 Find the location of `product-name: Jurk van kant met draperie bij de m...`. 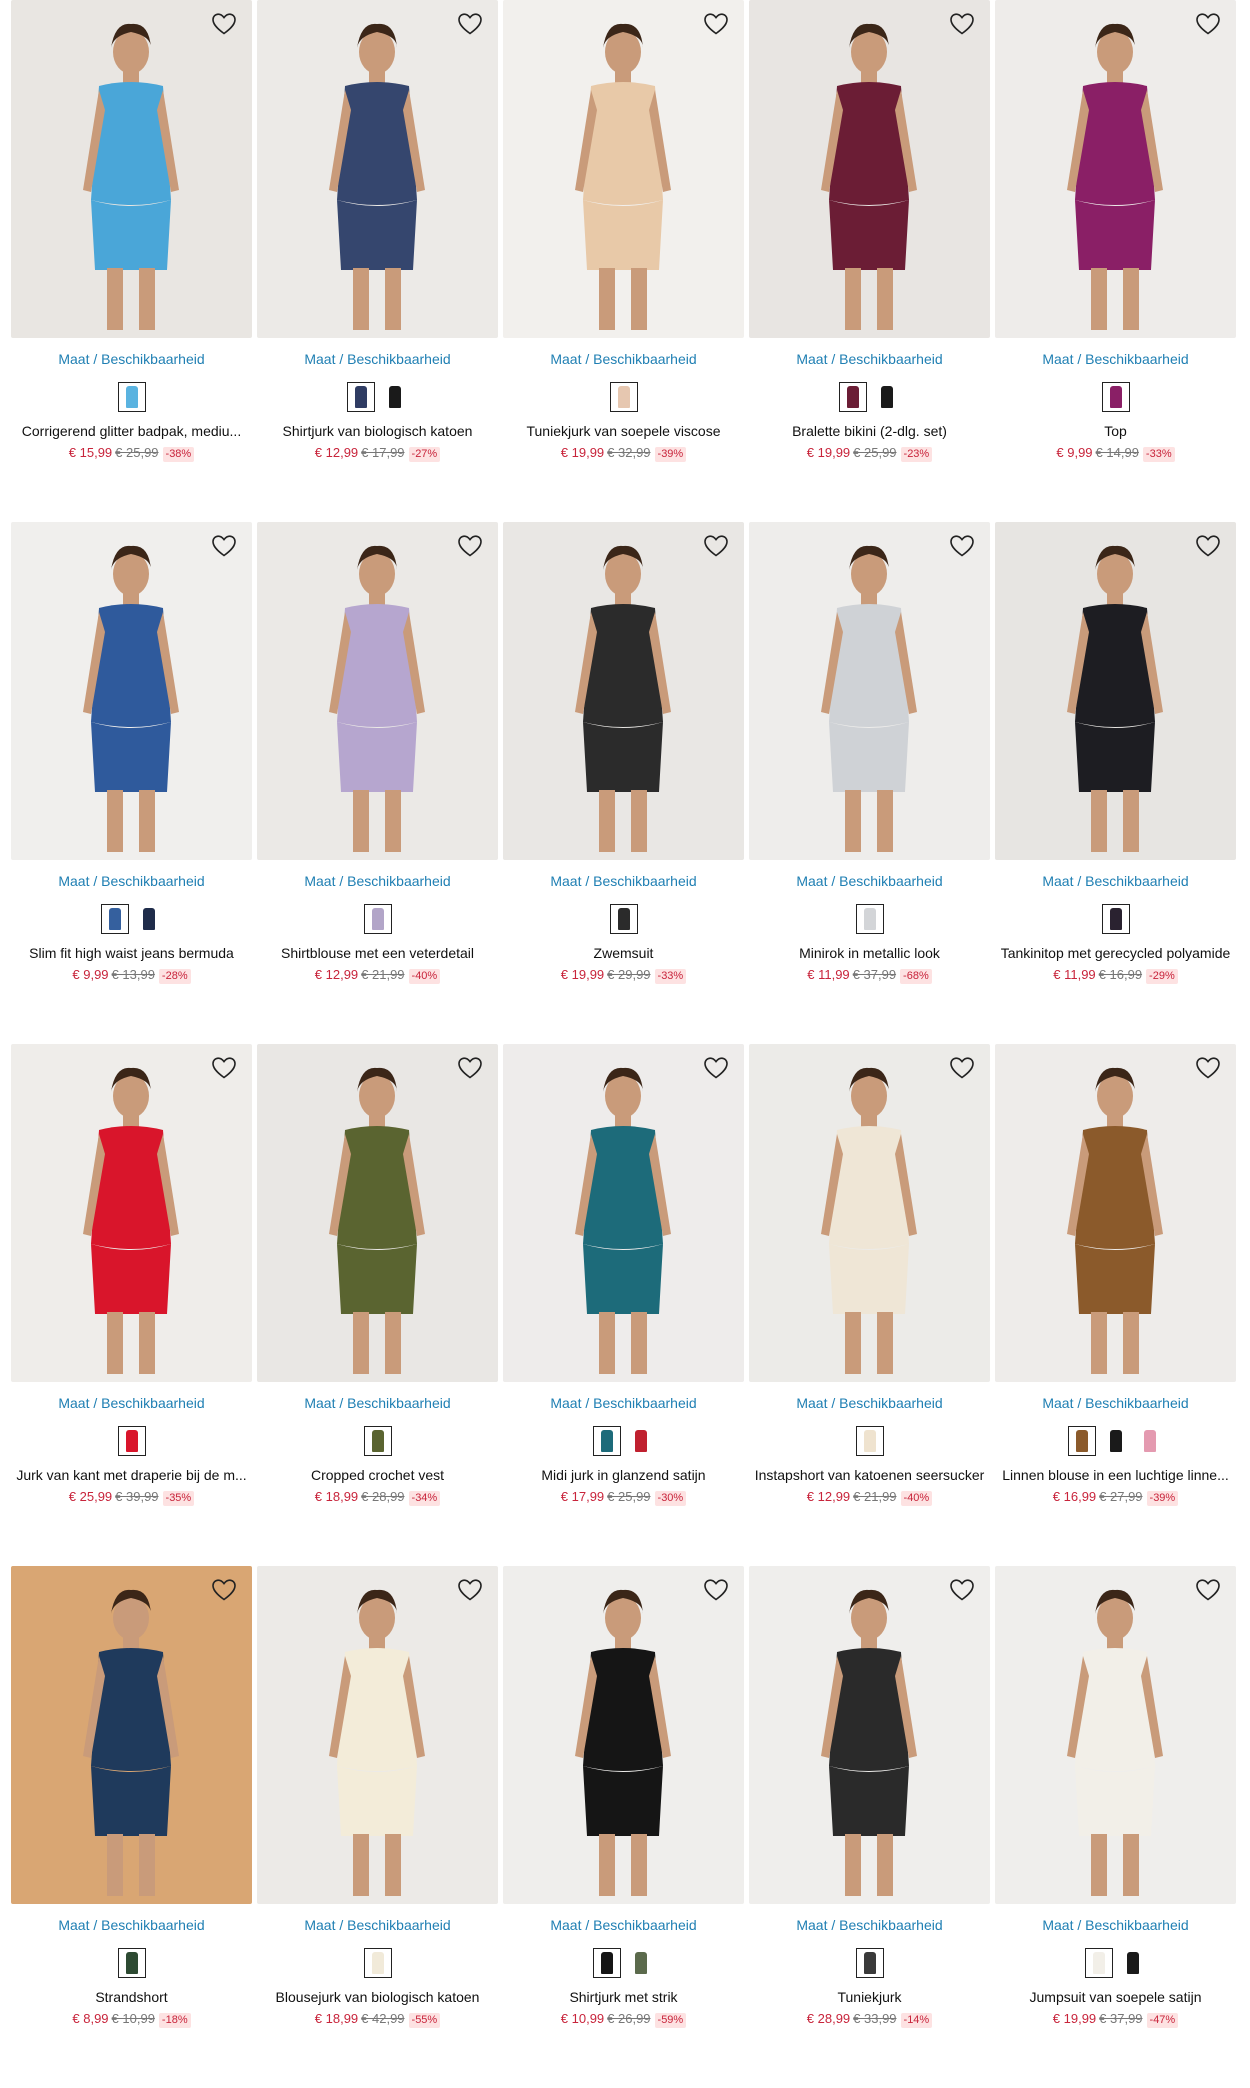

product-name: Jurk van kant met draperie bij de m... is located at coordinates (131, 1475).